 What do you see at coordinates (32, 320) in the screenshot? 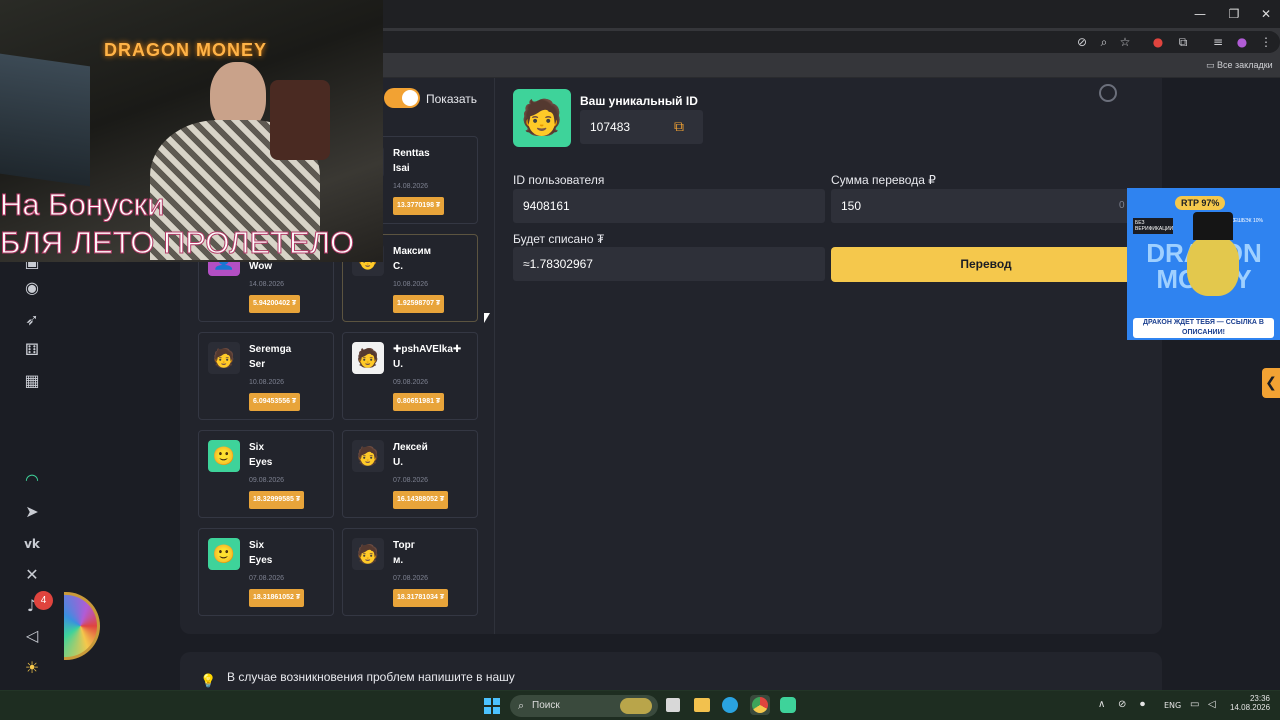
I see `rocket-icon: ➶` at bounding box center [32, 320].